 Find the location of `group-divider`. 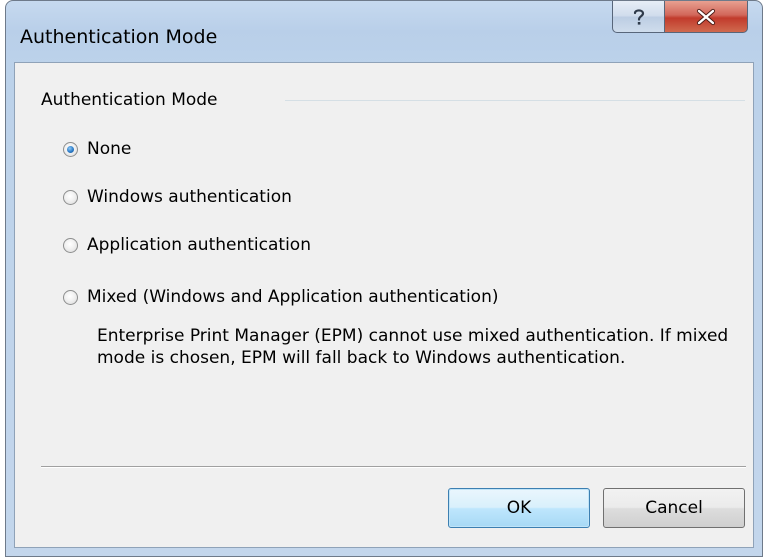

group-divider is located at coordinates (515, 100).